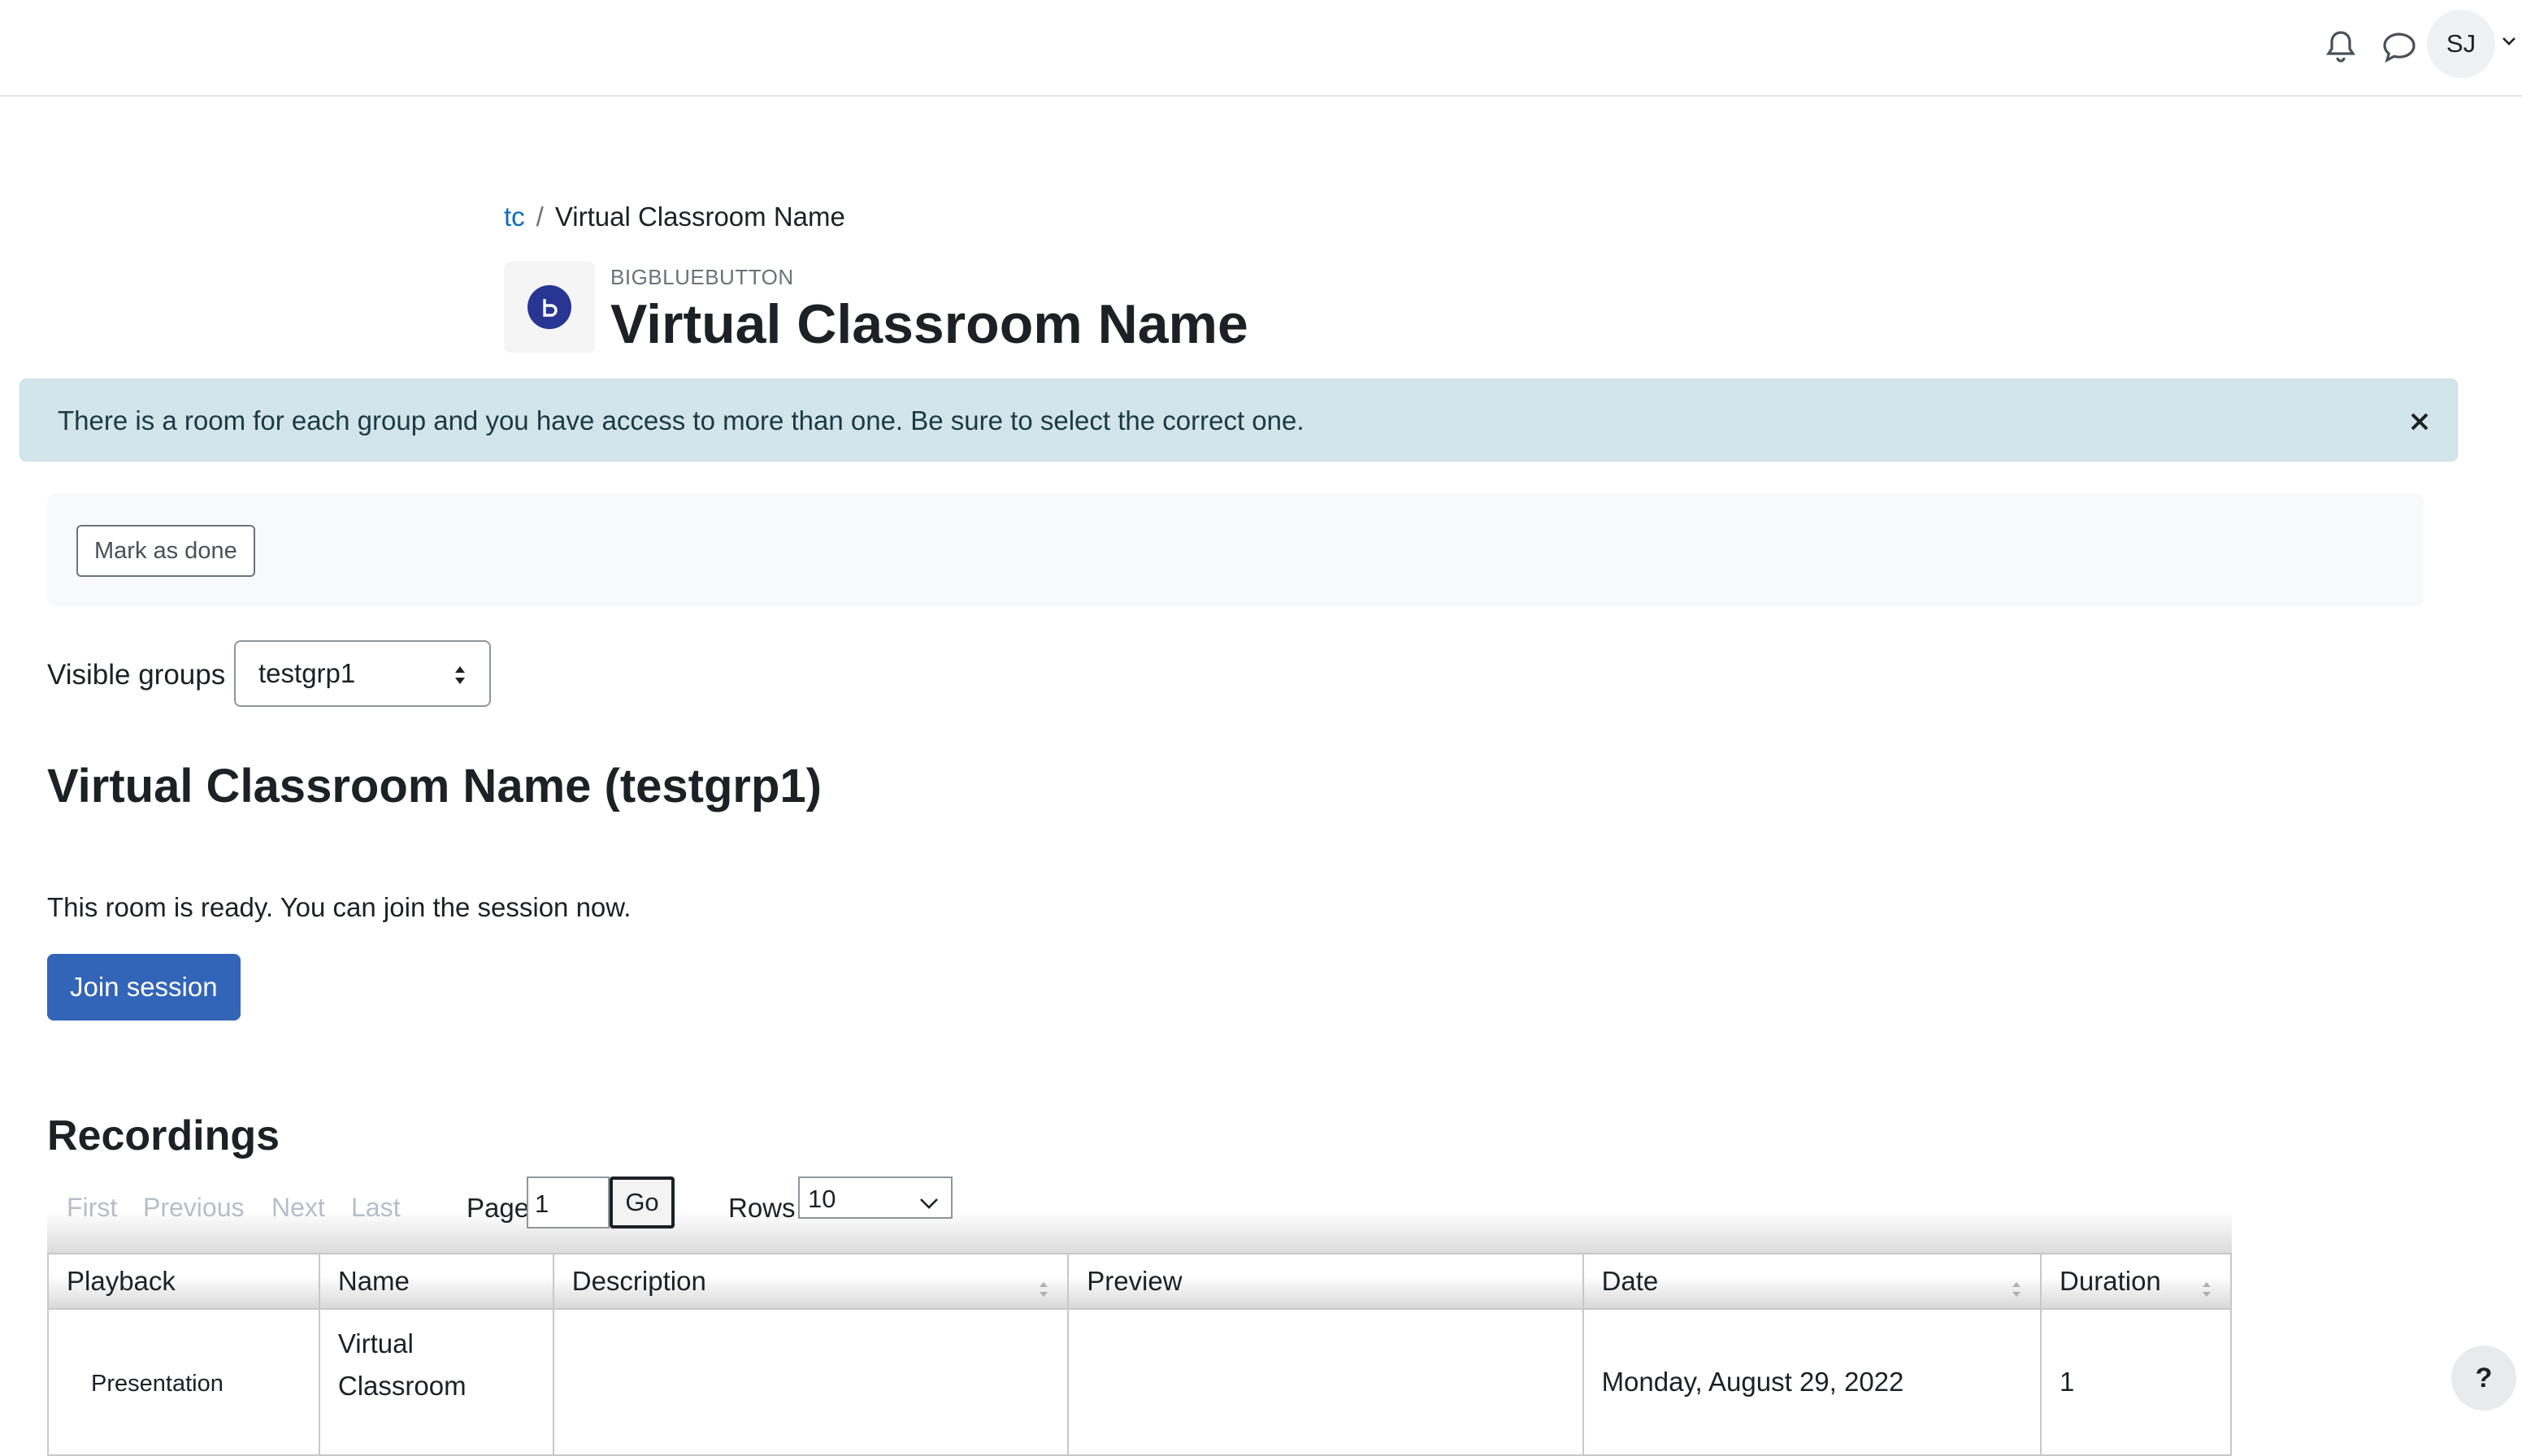 This screenshot has height=1456, width=2522. Describe the element at coordinates (184, 1281) in the screenshot. I see `column-header-playback: Playback` at that location.